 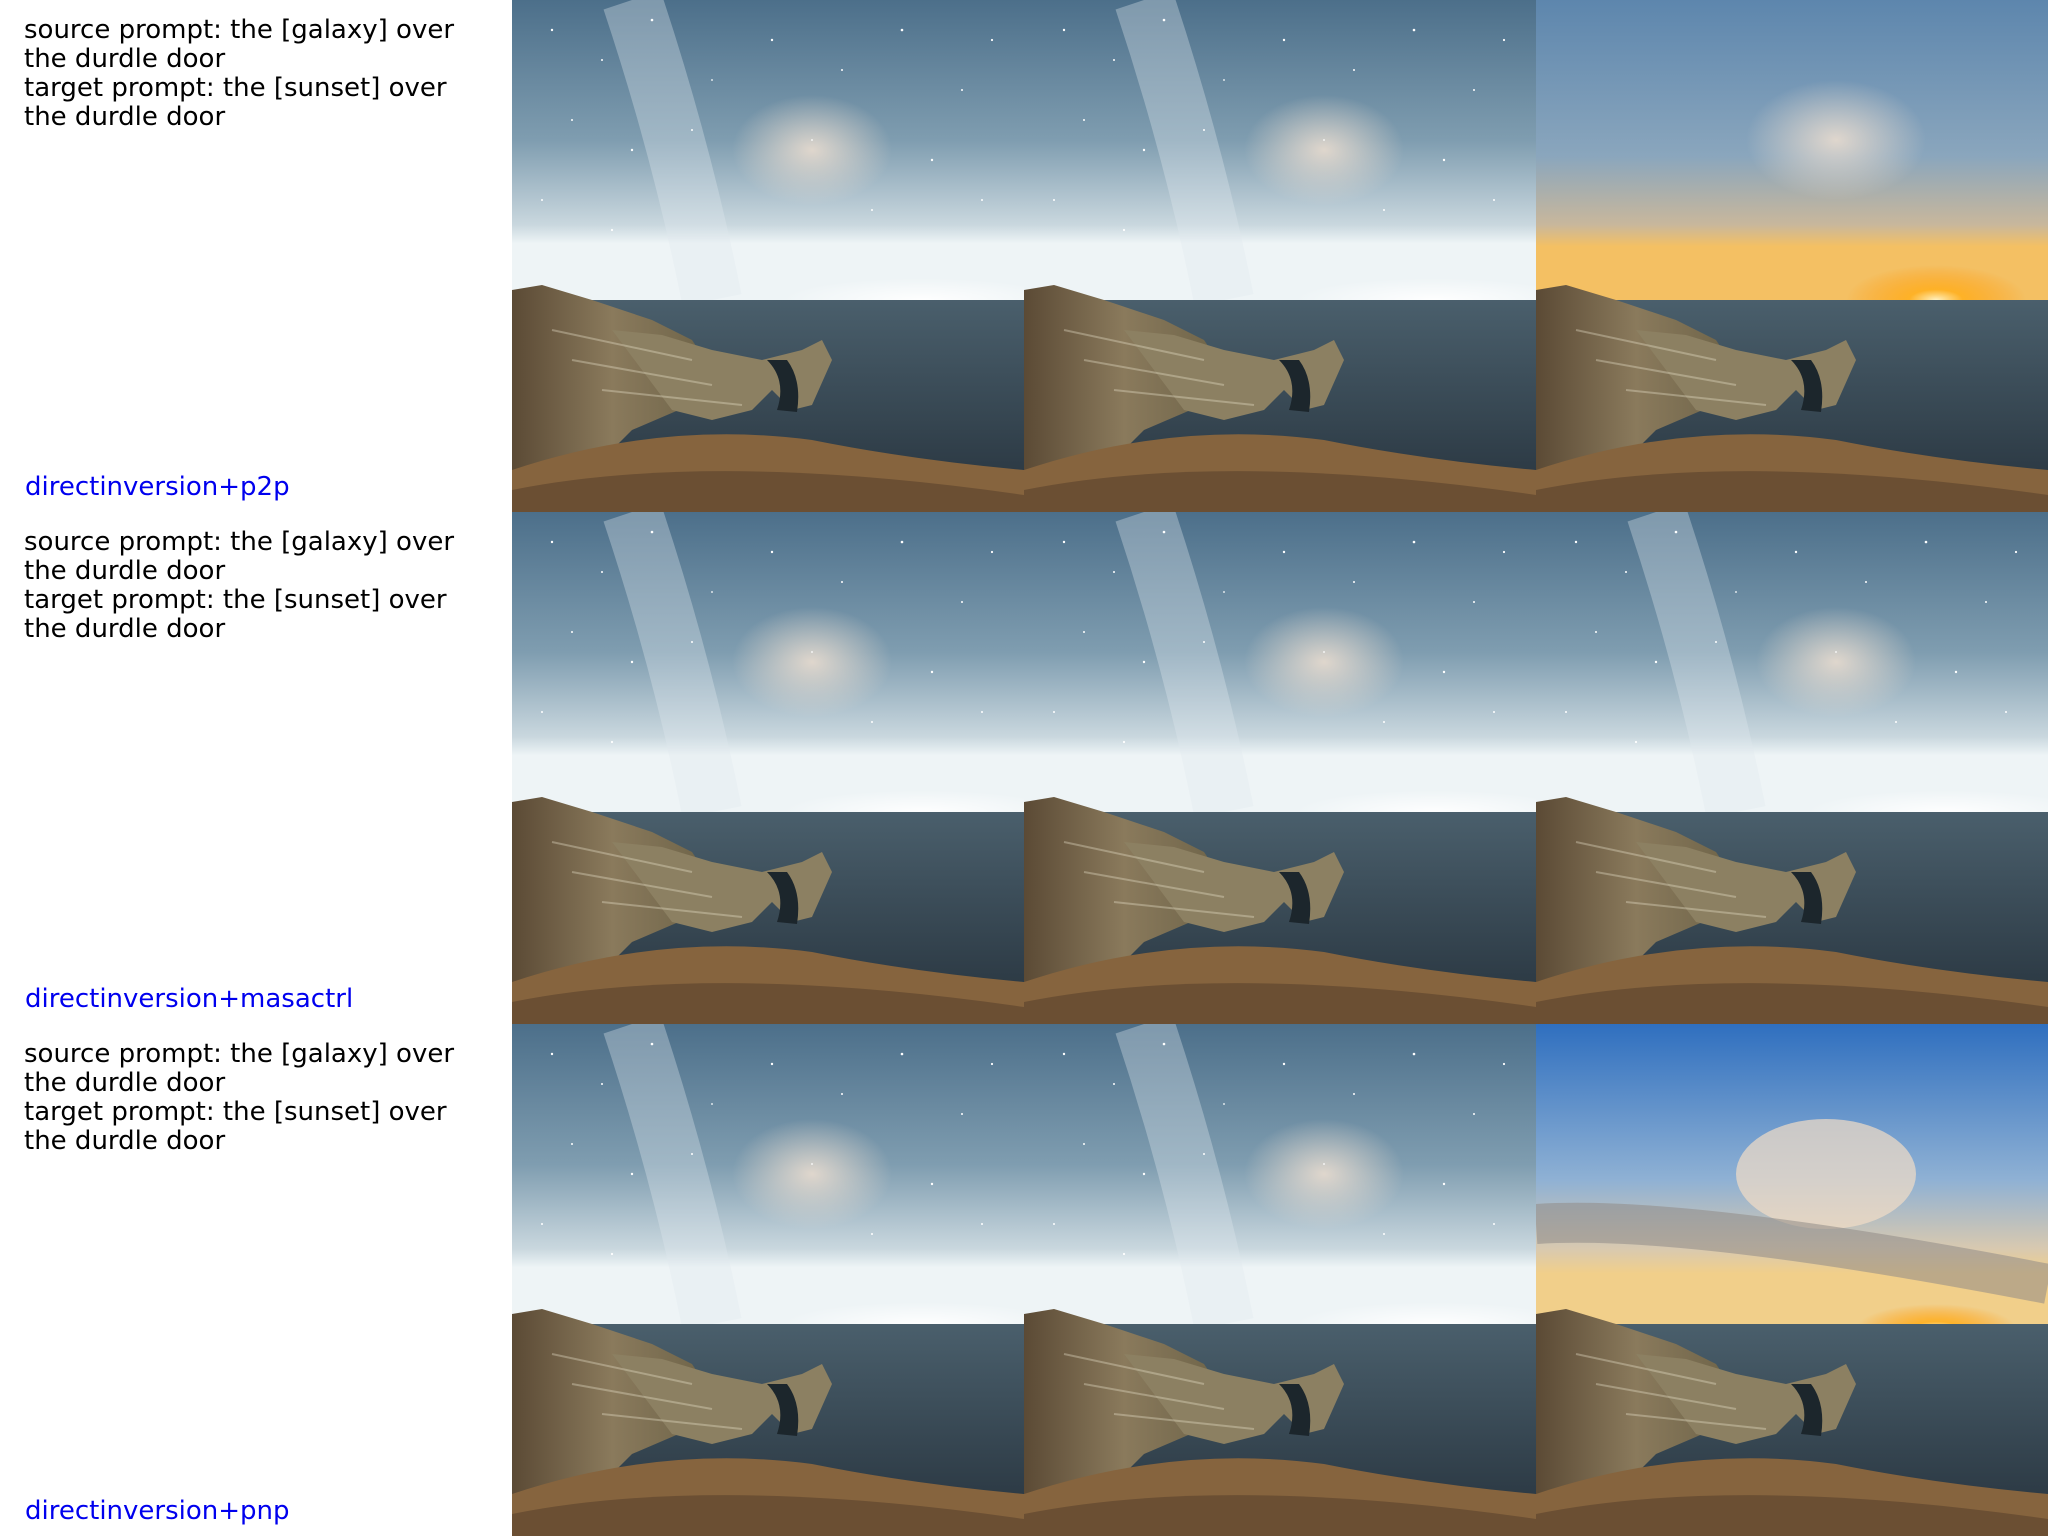 What do you see at coordinates (157, 487) in the screenshot?
I see `method-label: directinversion+p2p` at bounding box center [157, 487].